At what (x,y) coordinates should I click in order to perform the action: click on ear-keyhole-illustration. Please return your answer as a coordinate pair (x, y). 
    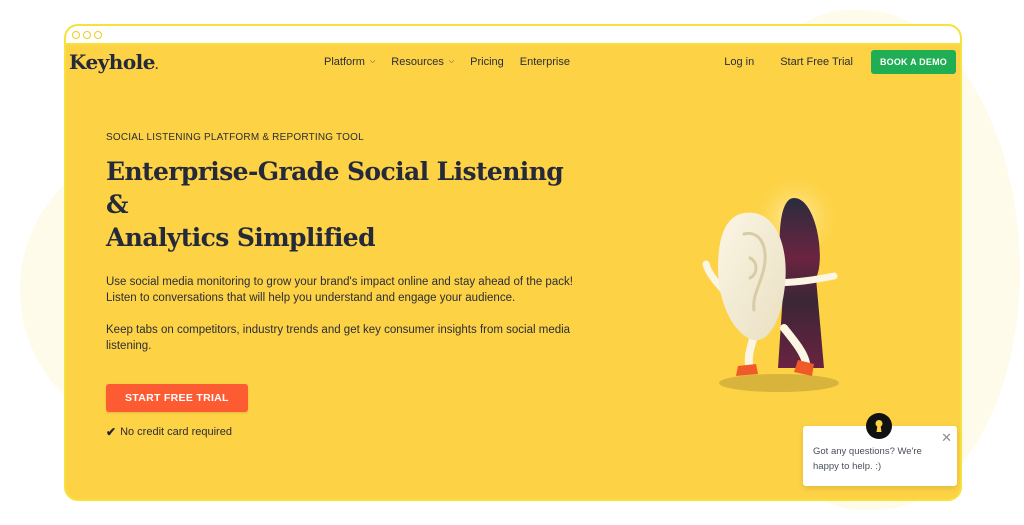
    Looking at the image, I should click on (771, 282).